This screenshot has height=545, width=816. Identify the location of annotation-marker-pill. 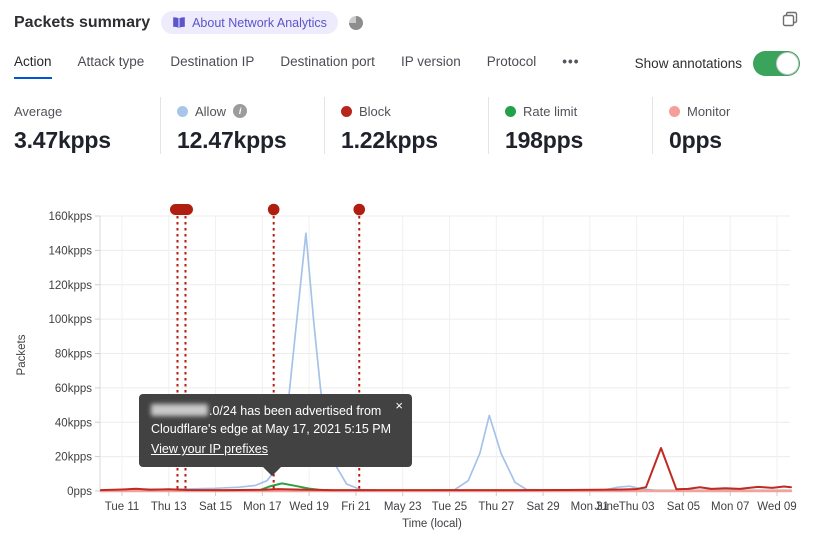
(181, 209).